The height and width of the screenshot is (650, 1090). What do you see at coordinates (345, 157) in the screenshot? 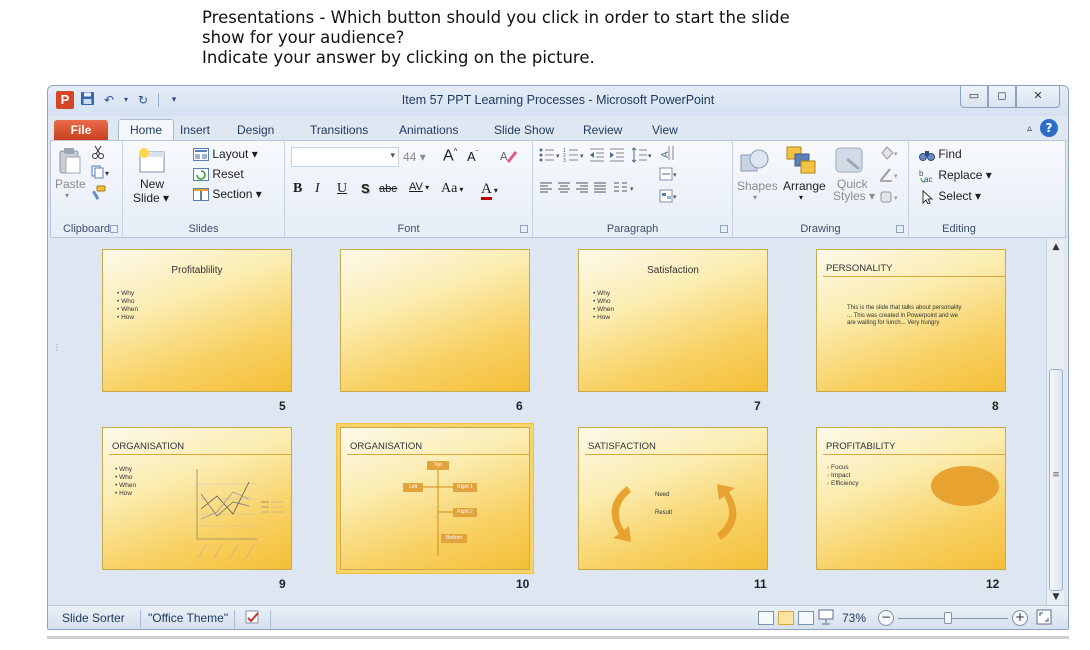
I see `font-family-field: ▾` at bounding box center [345, 157].